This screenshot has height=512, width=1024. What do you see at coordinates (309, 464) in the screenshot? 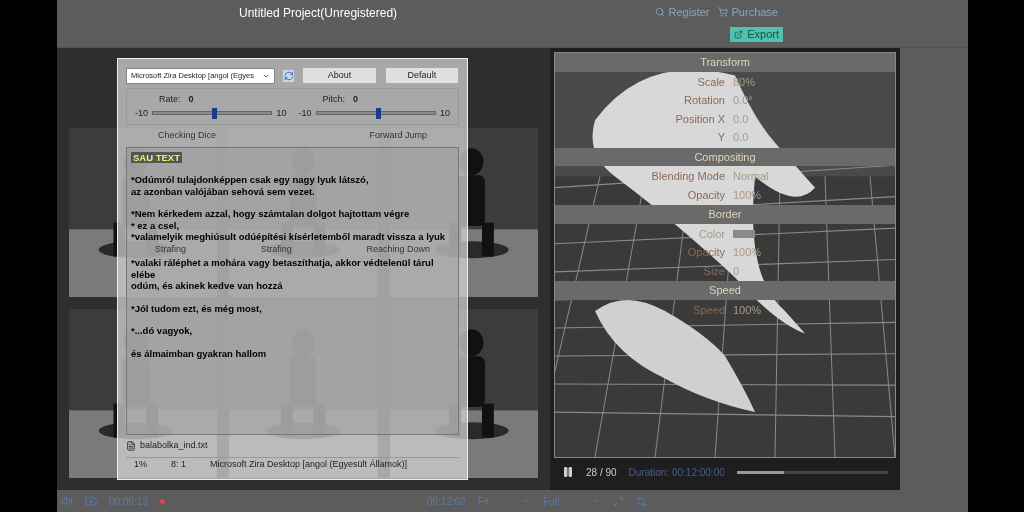
I see `status-text: Microsoft Zira Desktop [angol (Egyesült Államok)]` at bounding box center [309, 464].